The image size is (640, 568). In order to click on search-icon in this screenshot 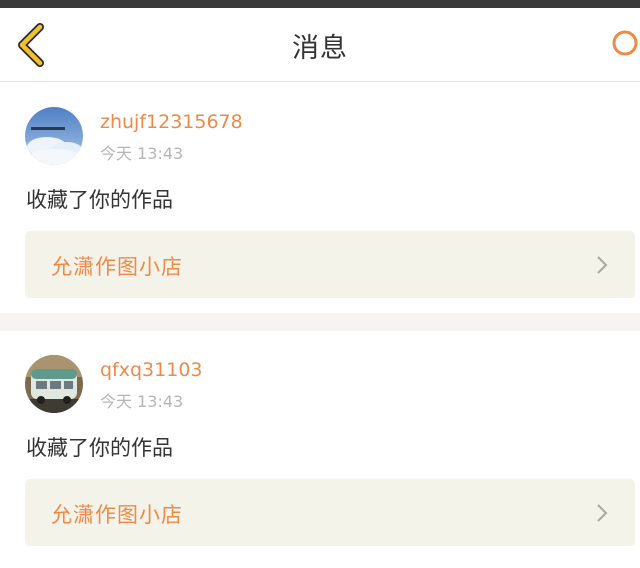, I will do `click(625, 43)`.